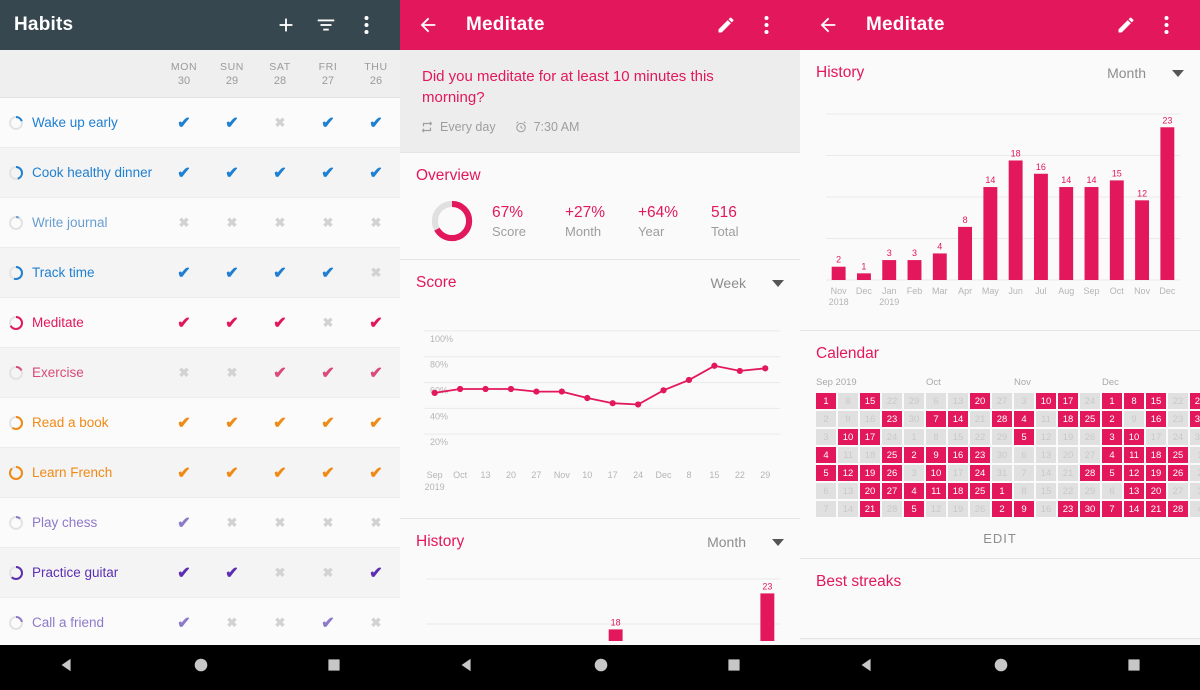 This screenshot has height=690, width=1200. What do you see at coordinates (848, 455) in the screenshot?
I see `calendar-day-cell: 11` at bounding box center [848, 455].